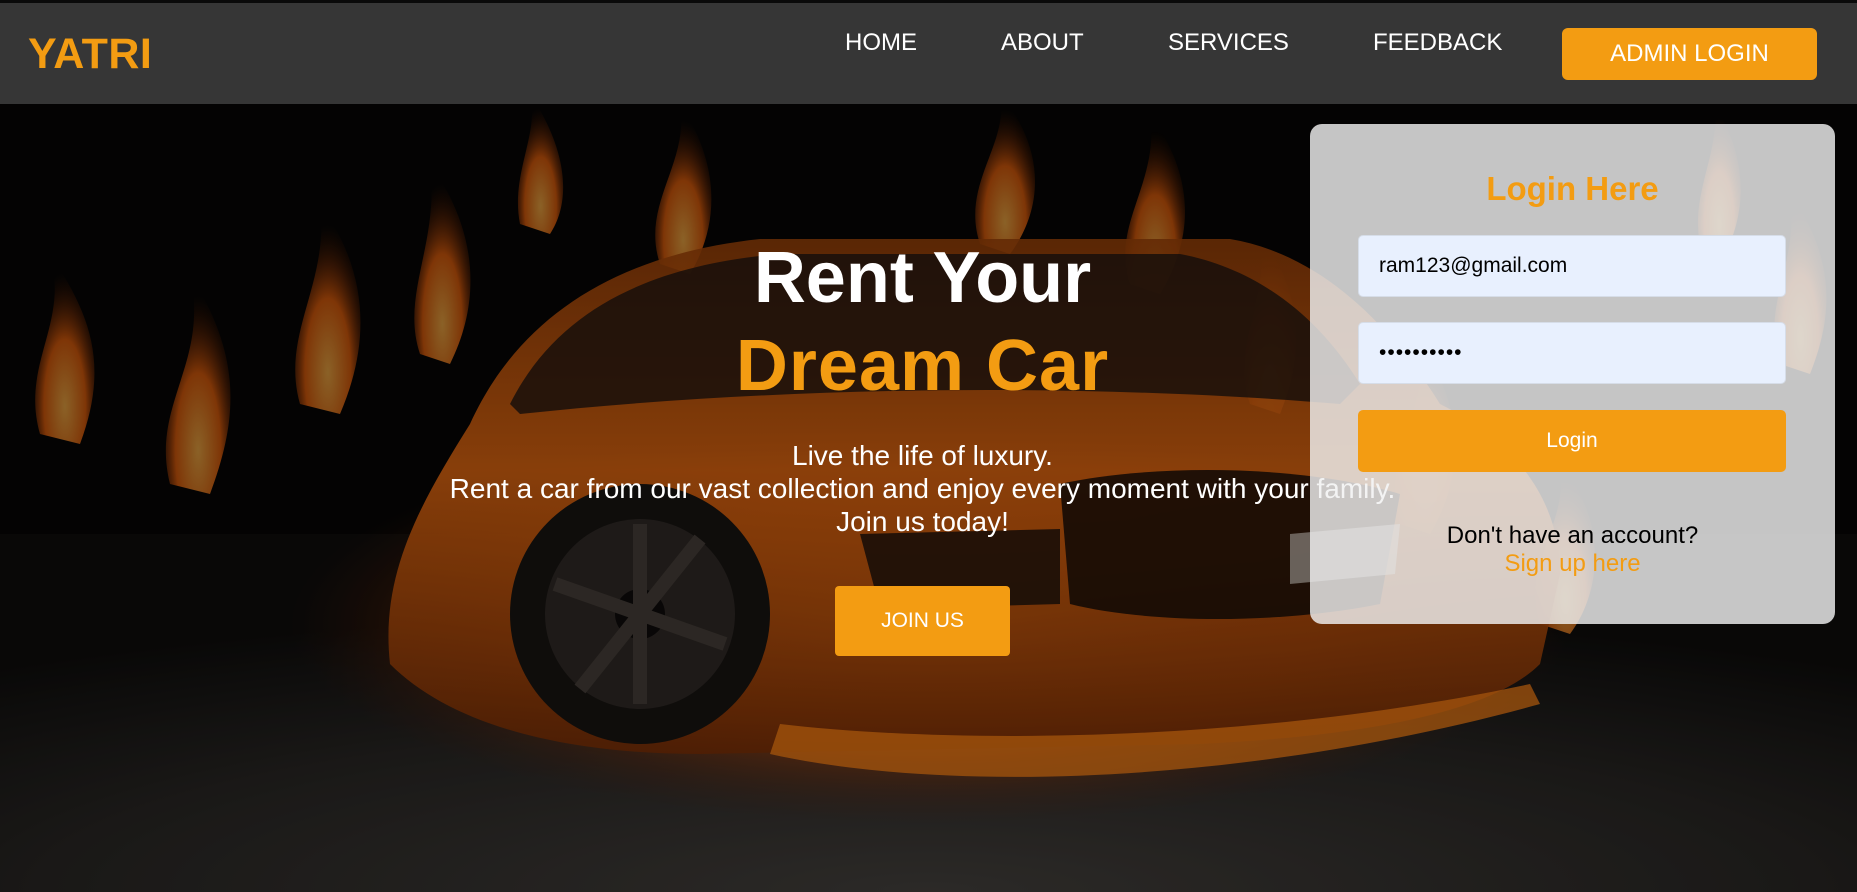 The width and height of the screenshot is (1857, 892). What do you see at coordinates (1572, 188) in the screenshot?
I see `login-title: Login Here` at bounding box center [1572, 188].